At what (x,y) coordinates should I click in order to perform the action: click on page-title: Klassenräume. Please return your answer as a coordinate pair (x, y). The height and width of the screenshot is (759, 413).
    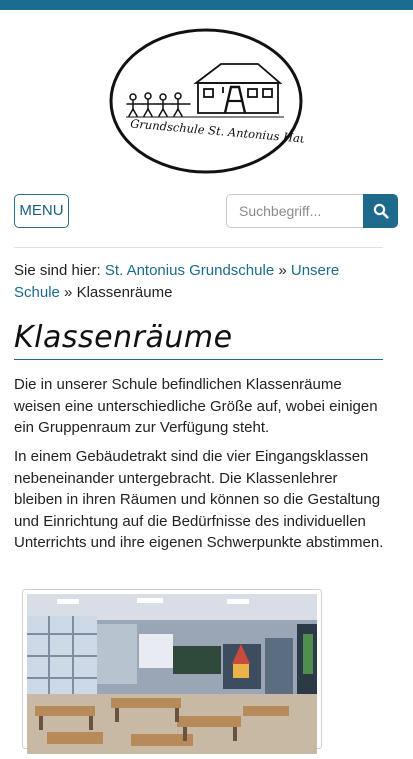
    Looking at the image, I should click on (198, 339).